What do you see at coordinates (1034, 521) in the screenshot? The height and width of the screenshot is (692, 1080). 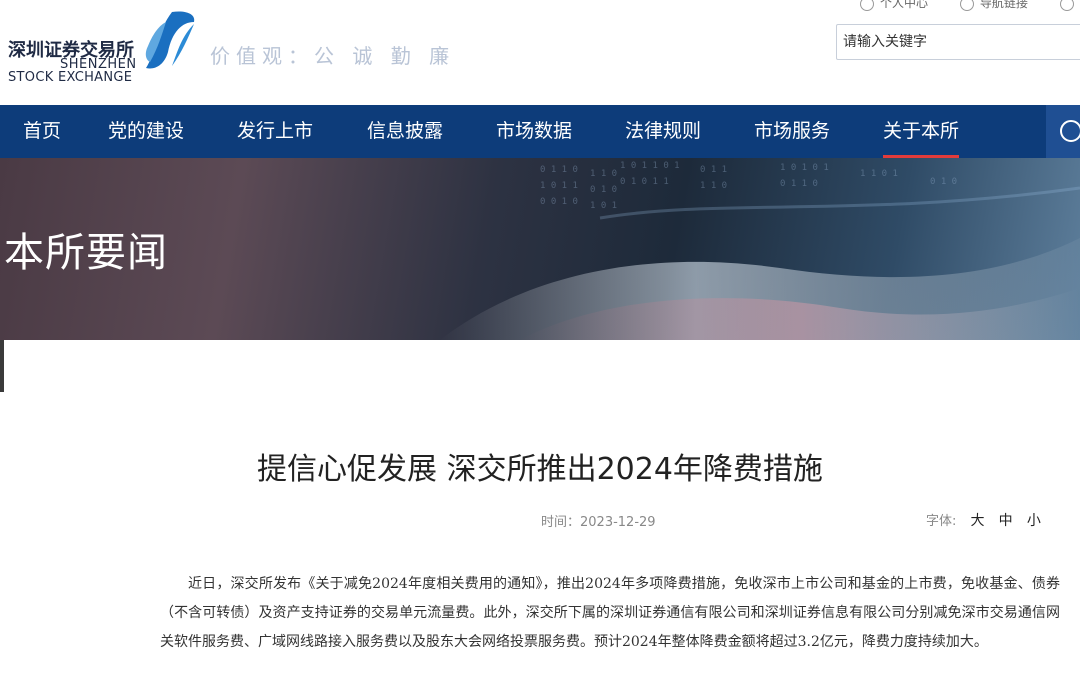 I see `font-size-small: 小` at bounding box center [1034, 521].